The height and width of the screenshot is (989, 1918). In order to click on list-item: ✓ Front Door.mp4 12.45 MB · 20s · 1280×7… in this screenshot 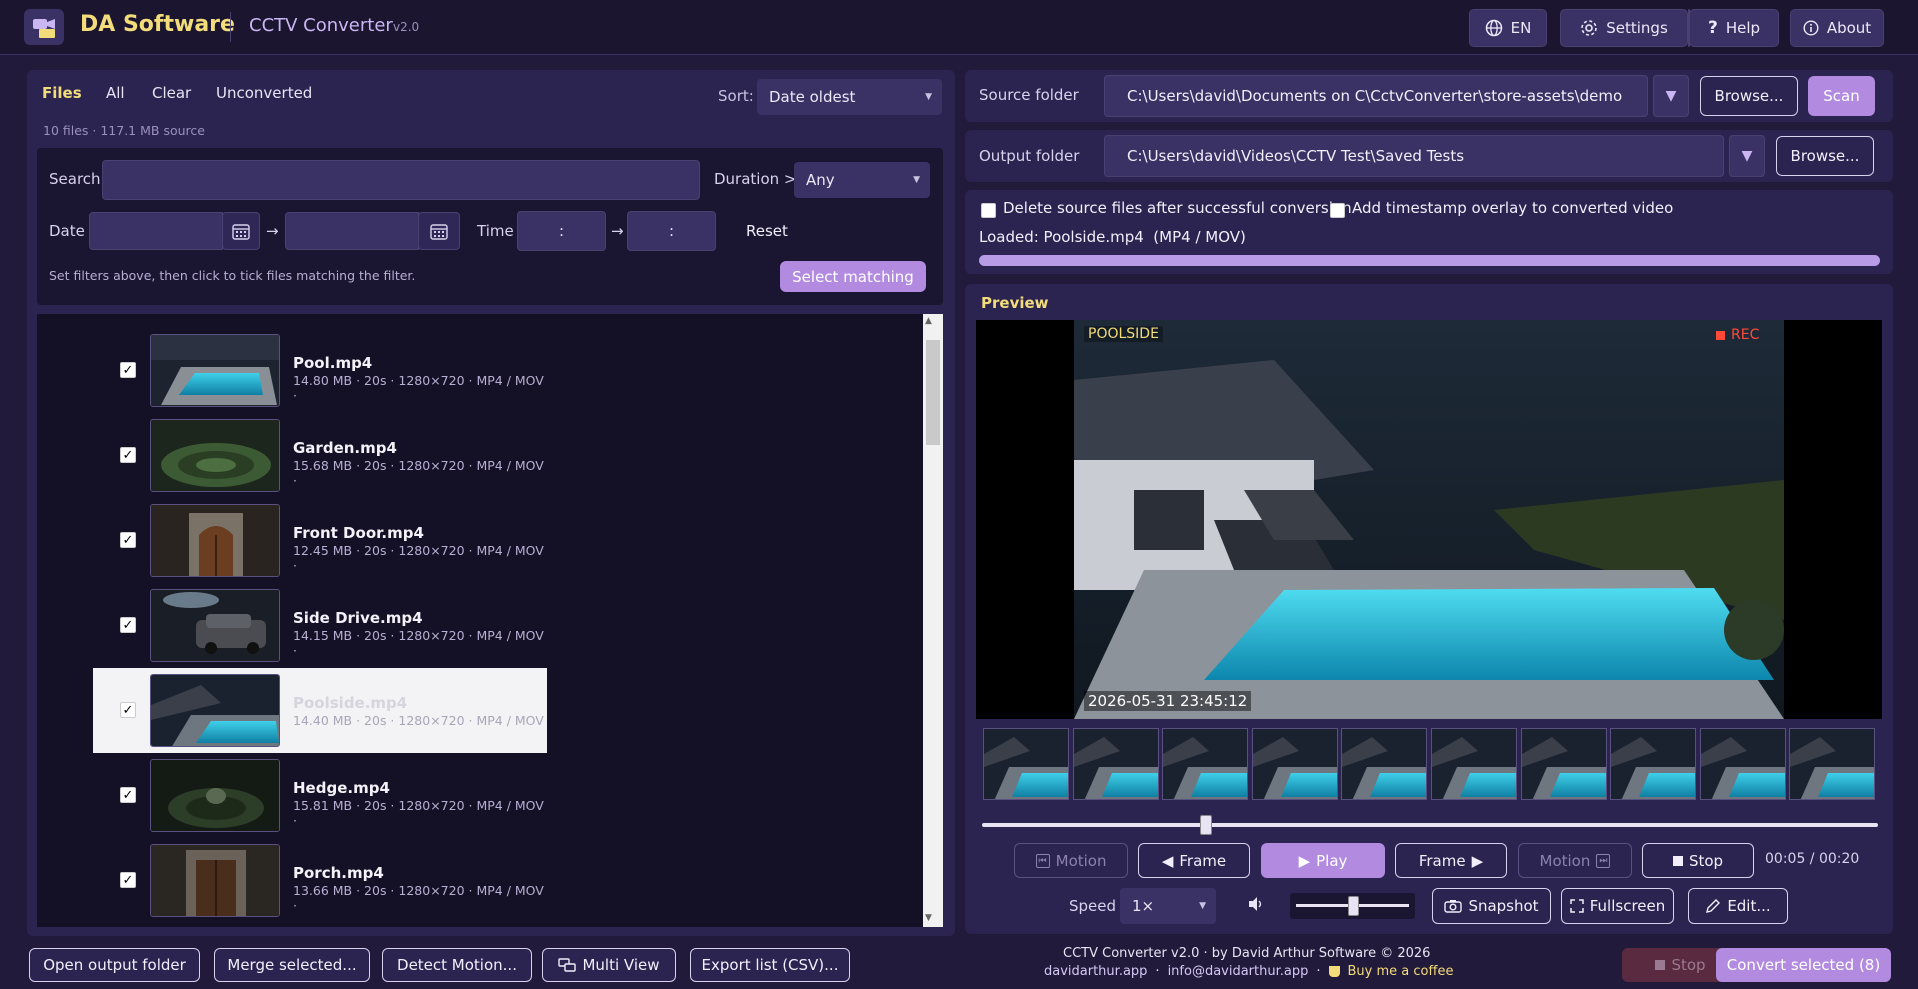, I will do `click(320, 540)`.